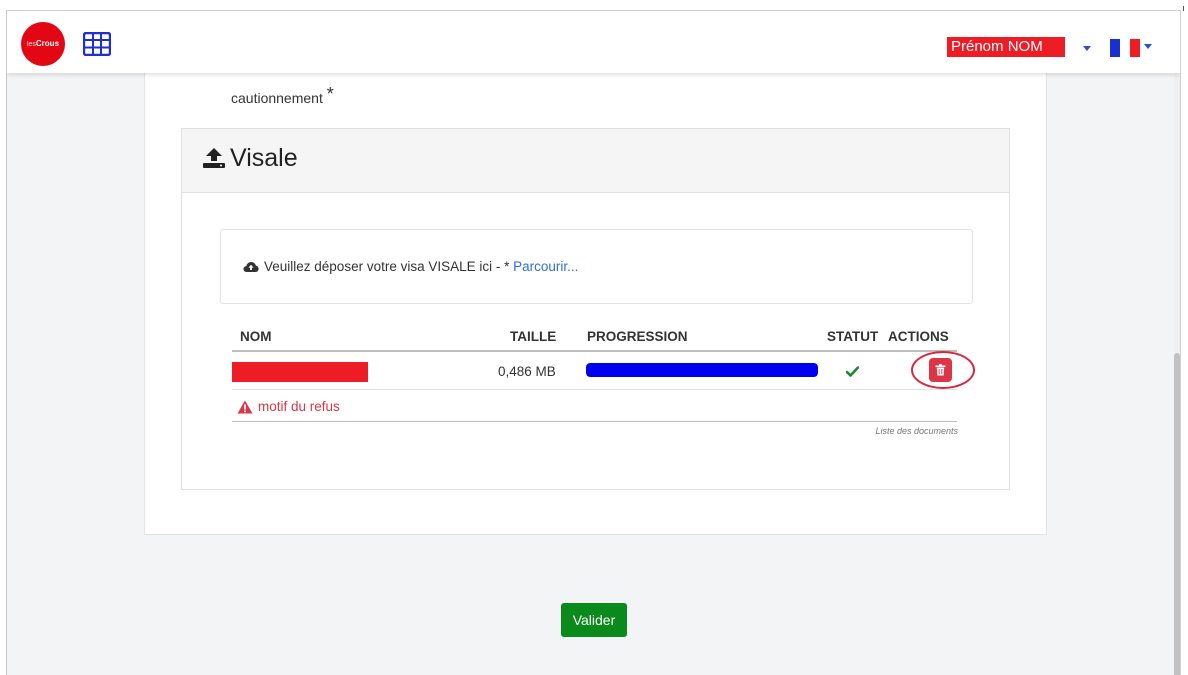 The image size is (1188, 675). Describe the element at coordinates (264, 158) in the screenshot. I see `panel-title: Visale` at that location.